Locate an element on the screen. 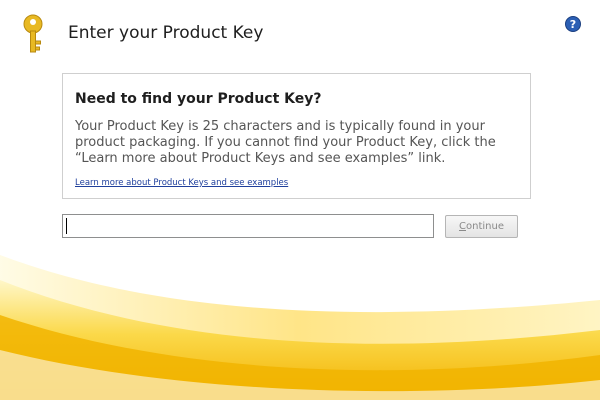 The image size is (600, 400). help-icon: ? is located at coordinates (573, 24).